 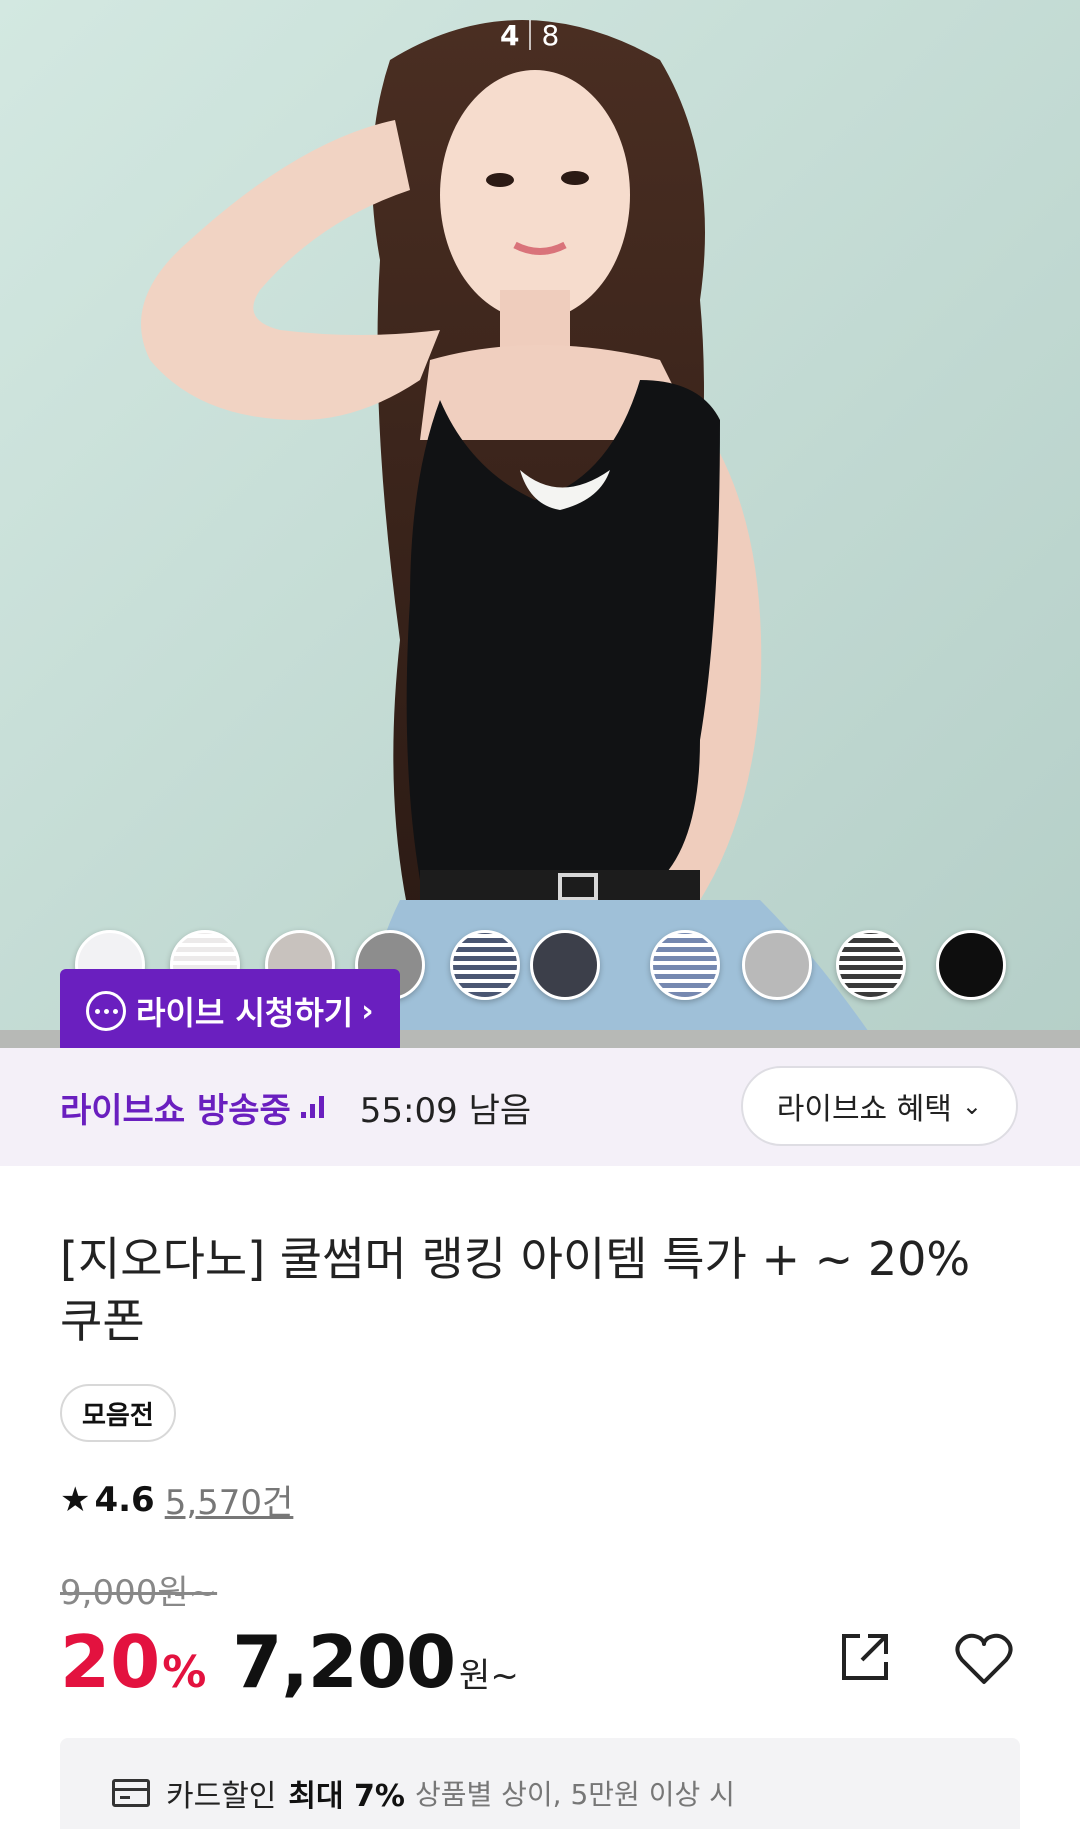 What do you see at coordinates (540, 1107) in the screenshot?
I see `live-show-bar: 라이브쇼 방송중 55:09 남음 라이브쇼 혜택 ⌄` at bounding box center [540, 1107].